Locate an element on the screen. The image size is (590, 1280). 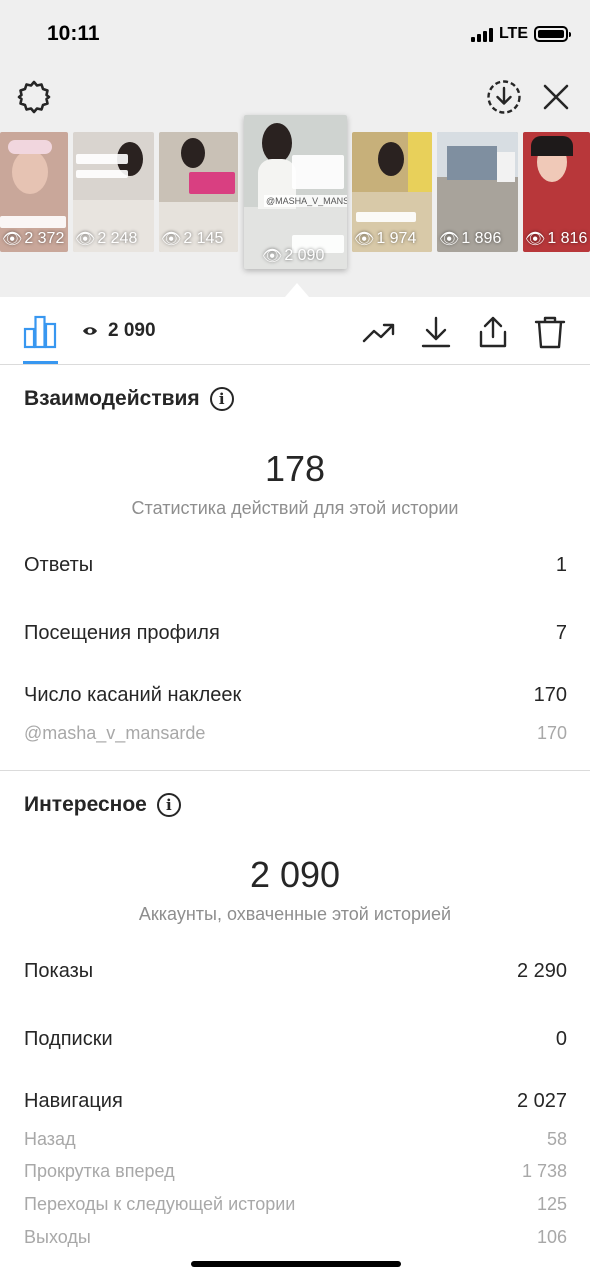
story-thumbnail: 👁 1 974 is located at coordinates (392, 192).